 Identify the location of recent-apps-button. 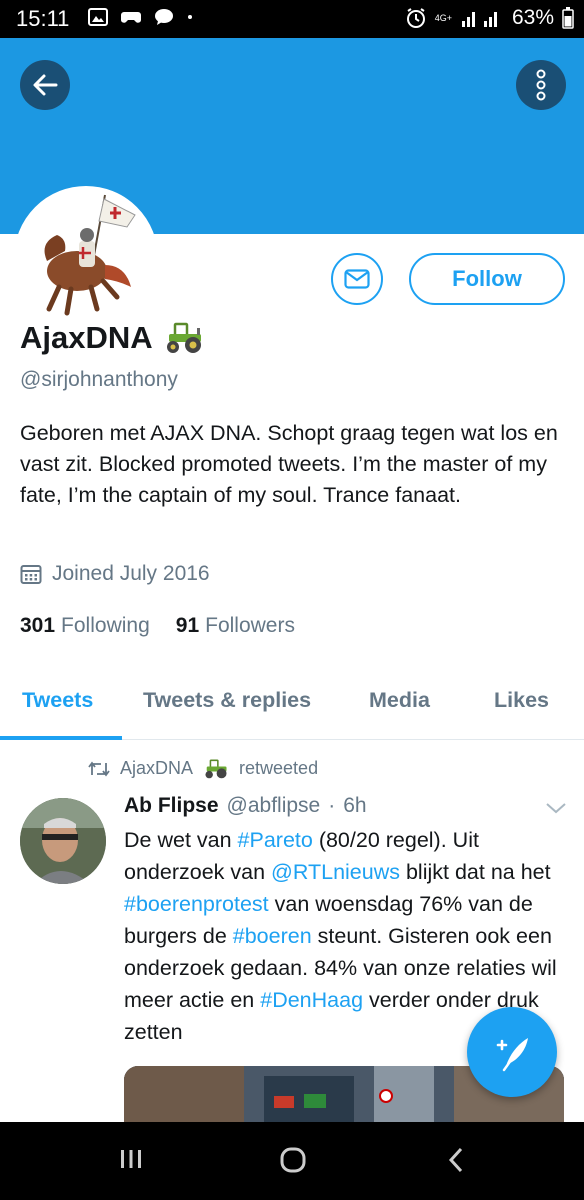
(131, 1161).